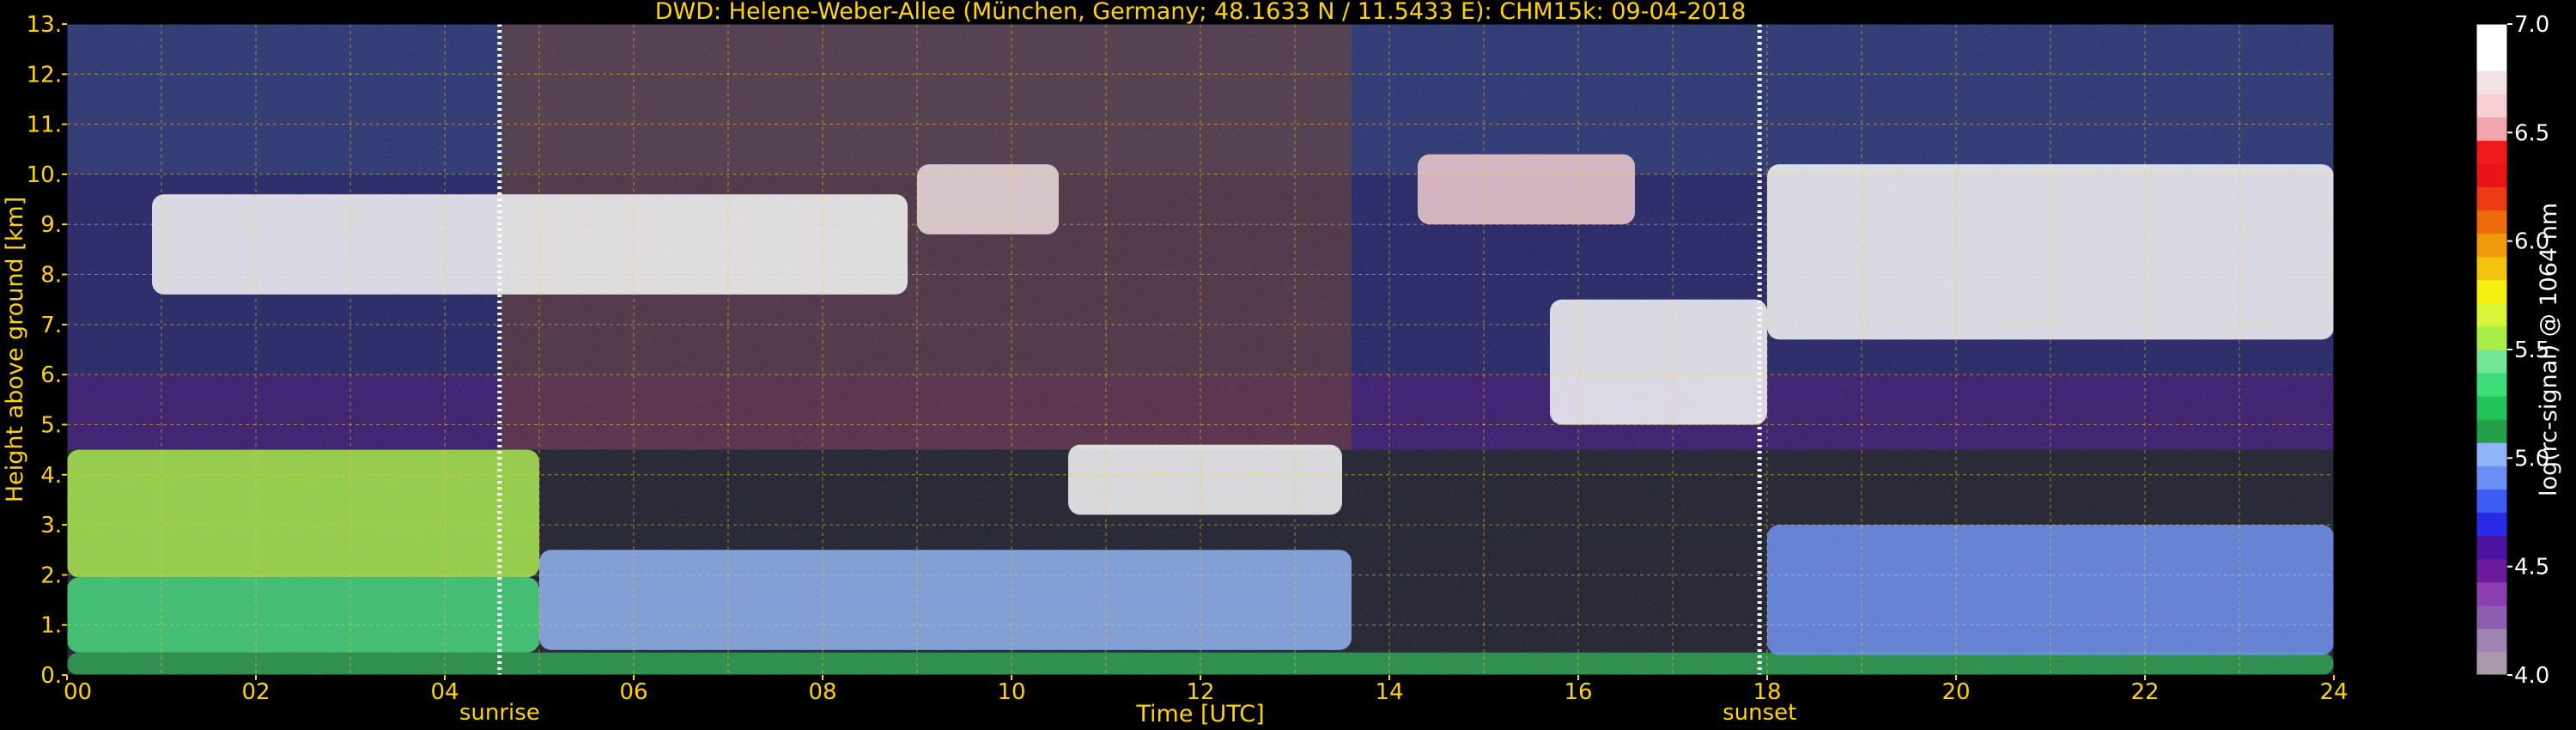 Image resolution: width=2576 pixels, height=730 pixels. What do you see at coordinates (47, 350) in the screenshot?
I see `y-axis-ticks: 0. 1. 2. 3. 4. 5. 6. 7. 8. 9. 10. 11. 12. 13.` at bounding box center [47, 350].